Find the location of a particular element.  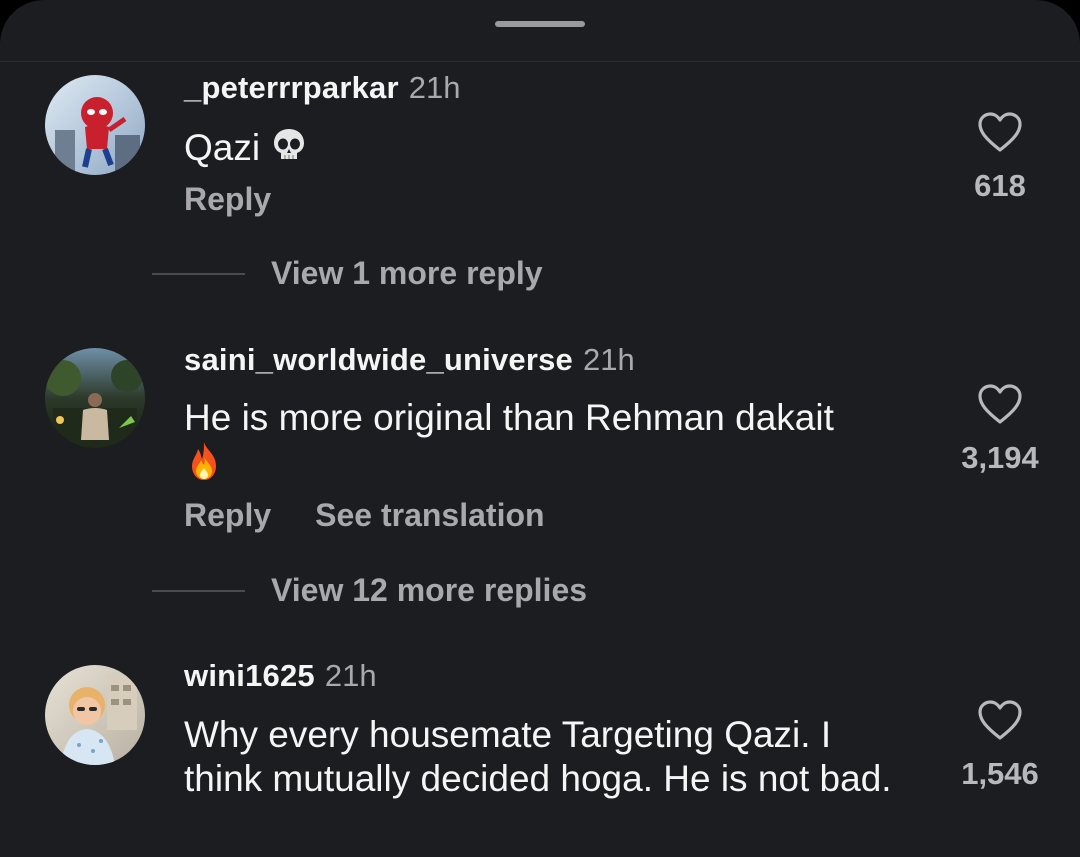

fire-emoji-icon is located at coordinates (204, 466).